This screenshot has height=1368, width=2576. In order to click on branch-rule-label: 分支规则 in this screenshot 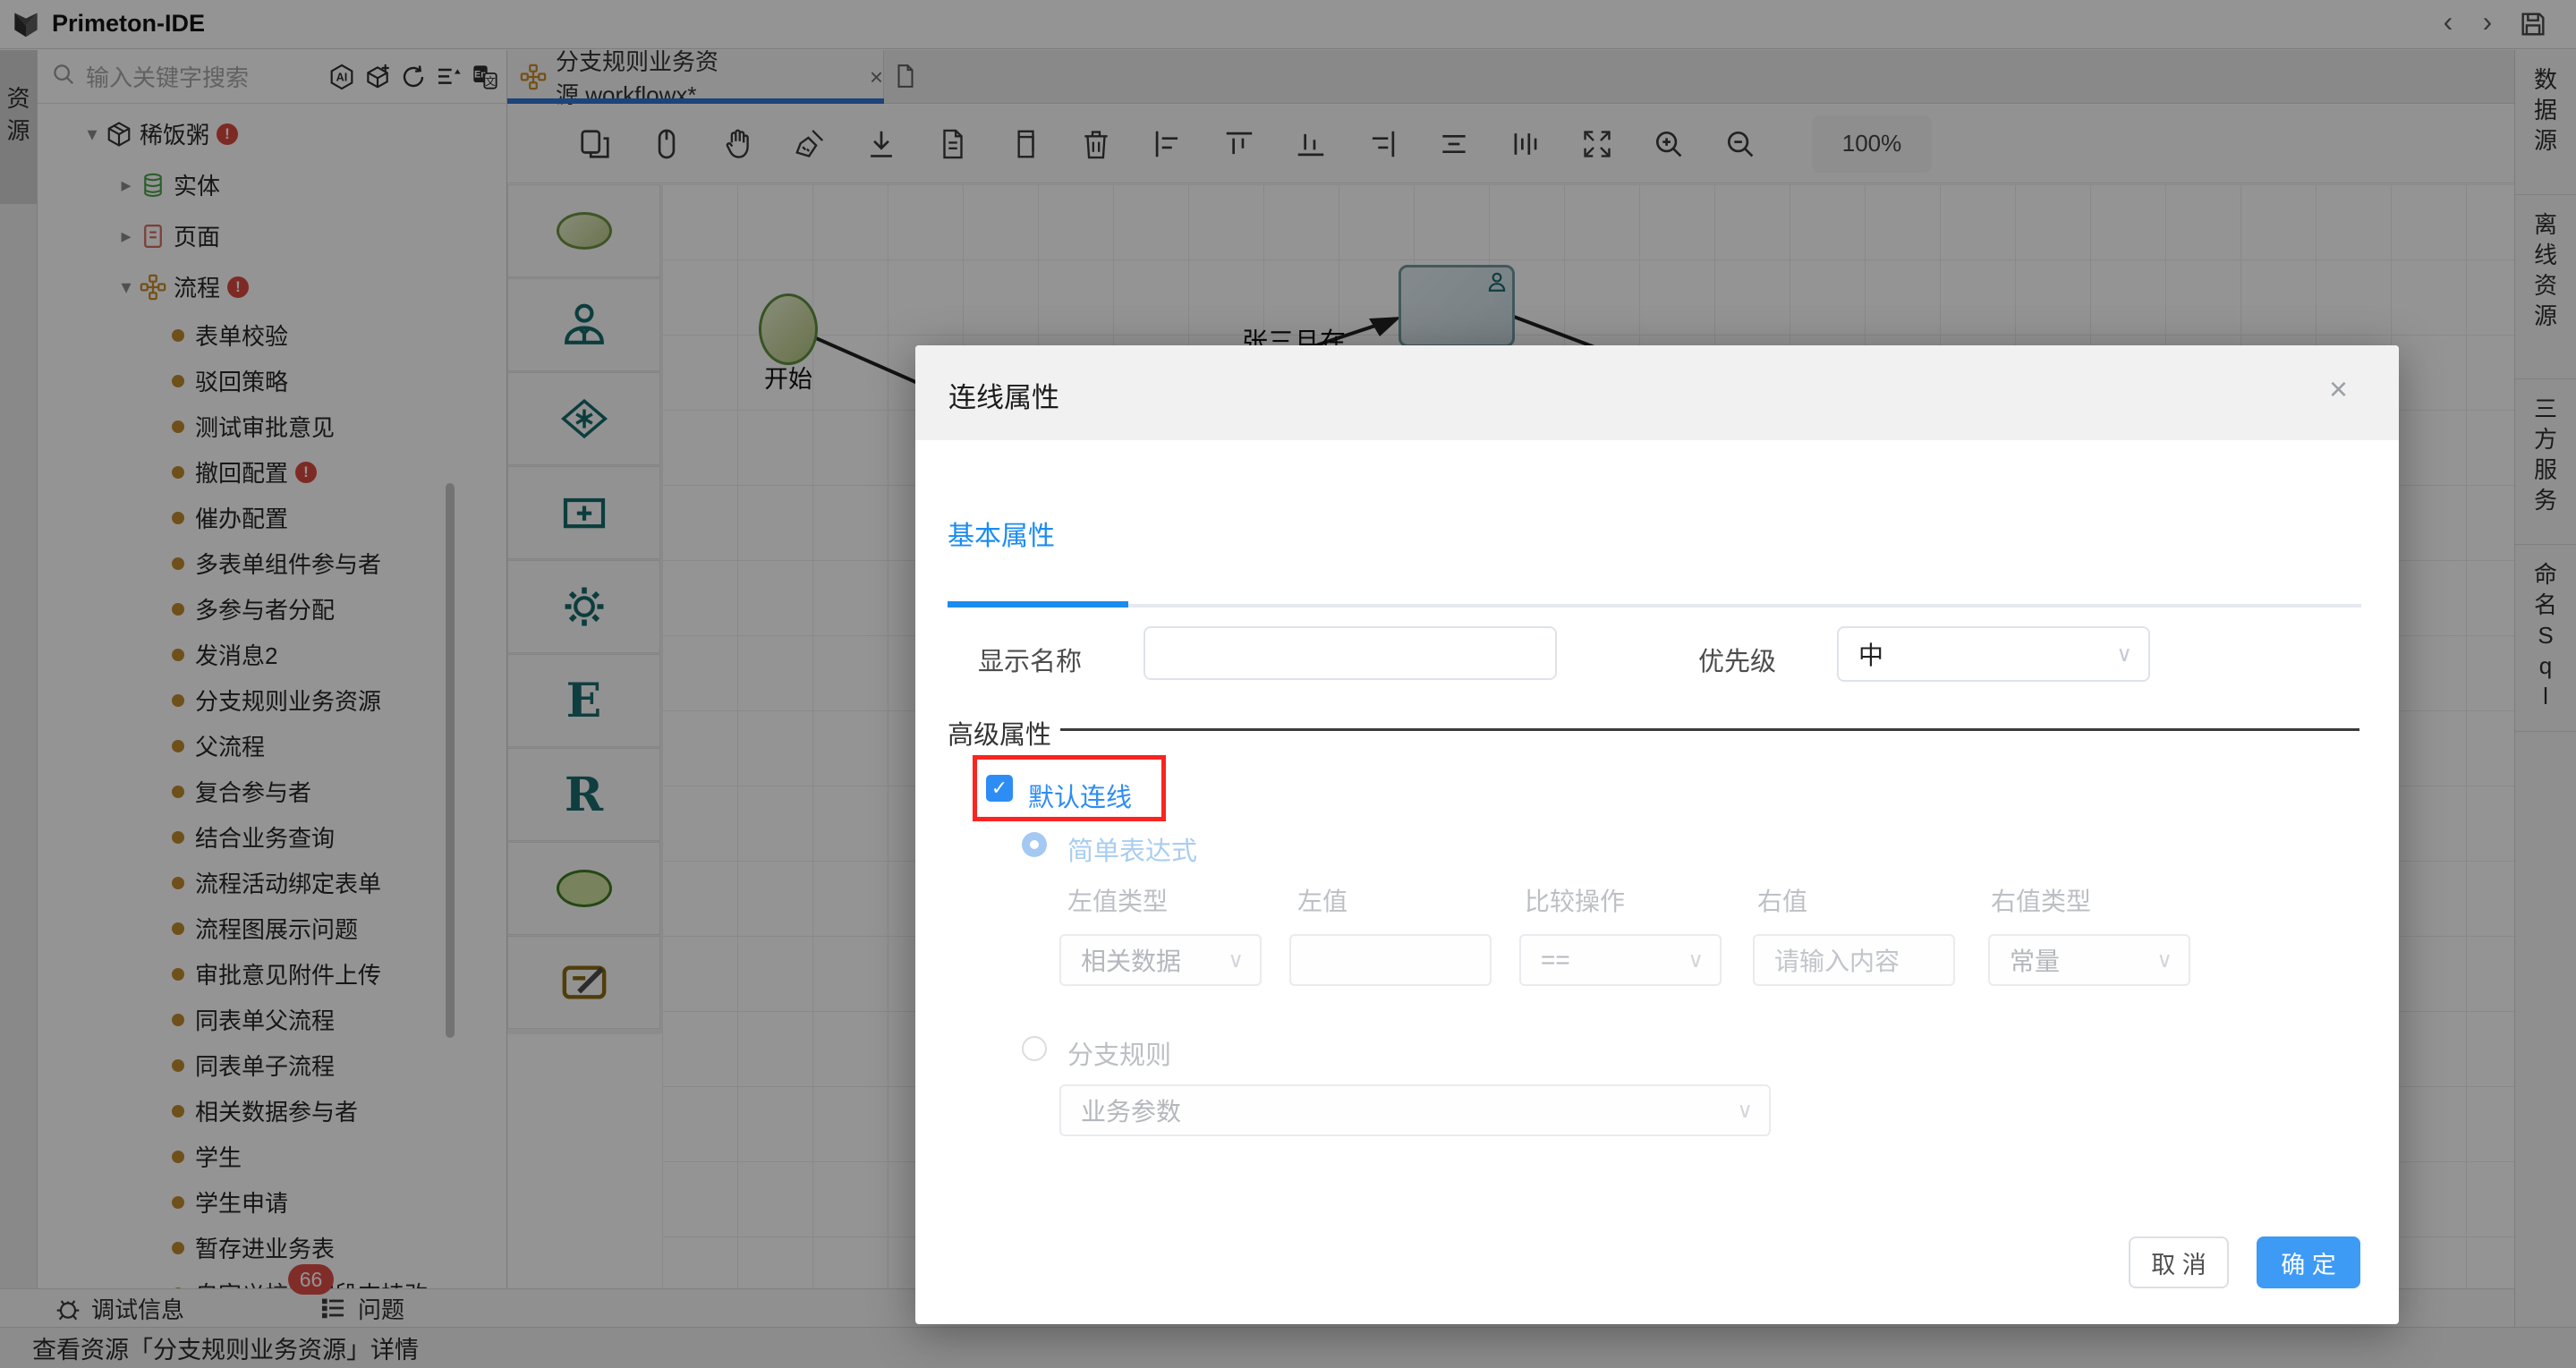, I will do `click(1119, 1055)`.